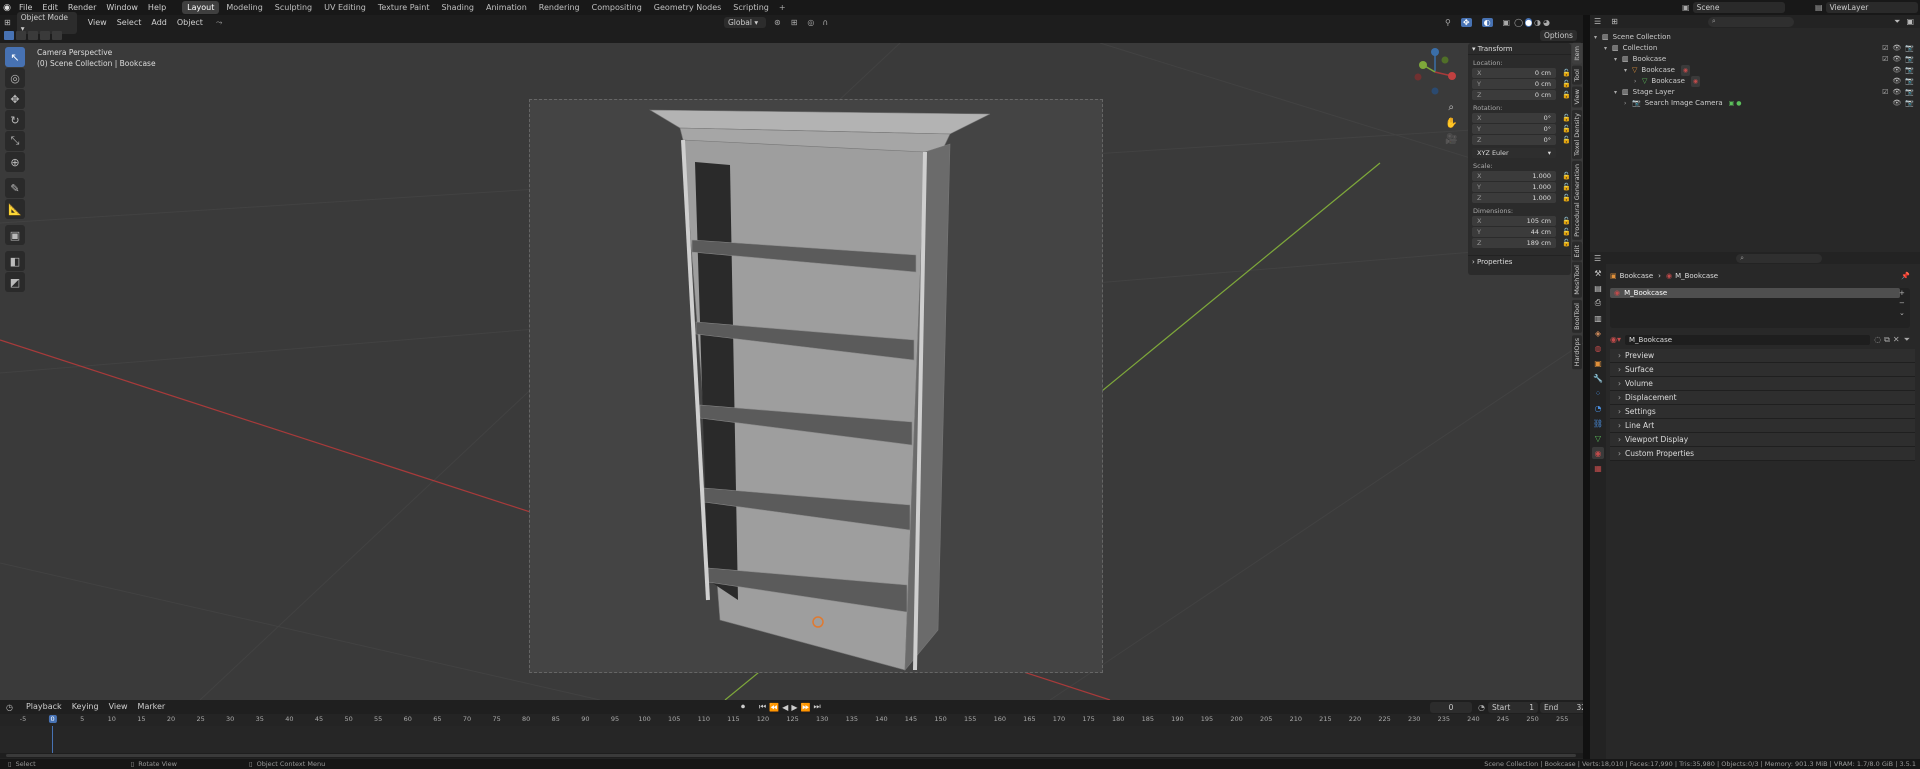 The width and height of the screenshot is (1920, 769). What do you see at coordinates (7, 8) in the screenshot?
I see `blender-logo-icon: ◉` at bounding box center [7, 8].